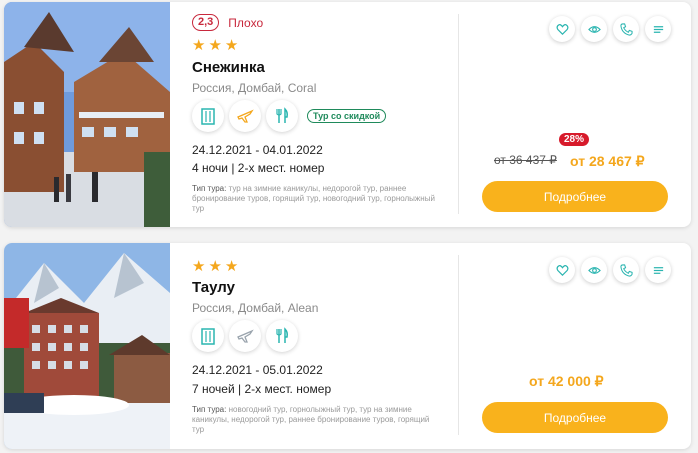 The width and height of the screenshot is (698, 453). Describe the element at coordinates (228, 67) in the screenshot. I see `hotel-name: Снежинка` at that location.